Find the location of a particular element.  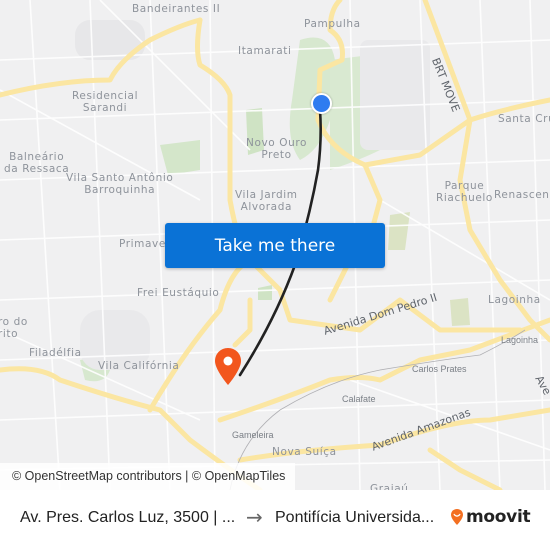

map-label: Itamarati is located at coordinates (265, 51).